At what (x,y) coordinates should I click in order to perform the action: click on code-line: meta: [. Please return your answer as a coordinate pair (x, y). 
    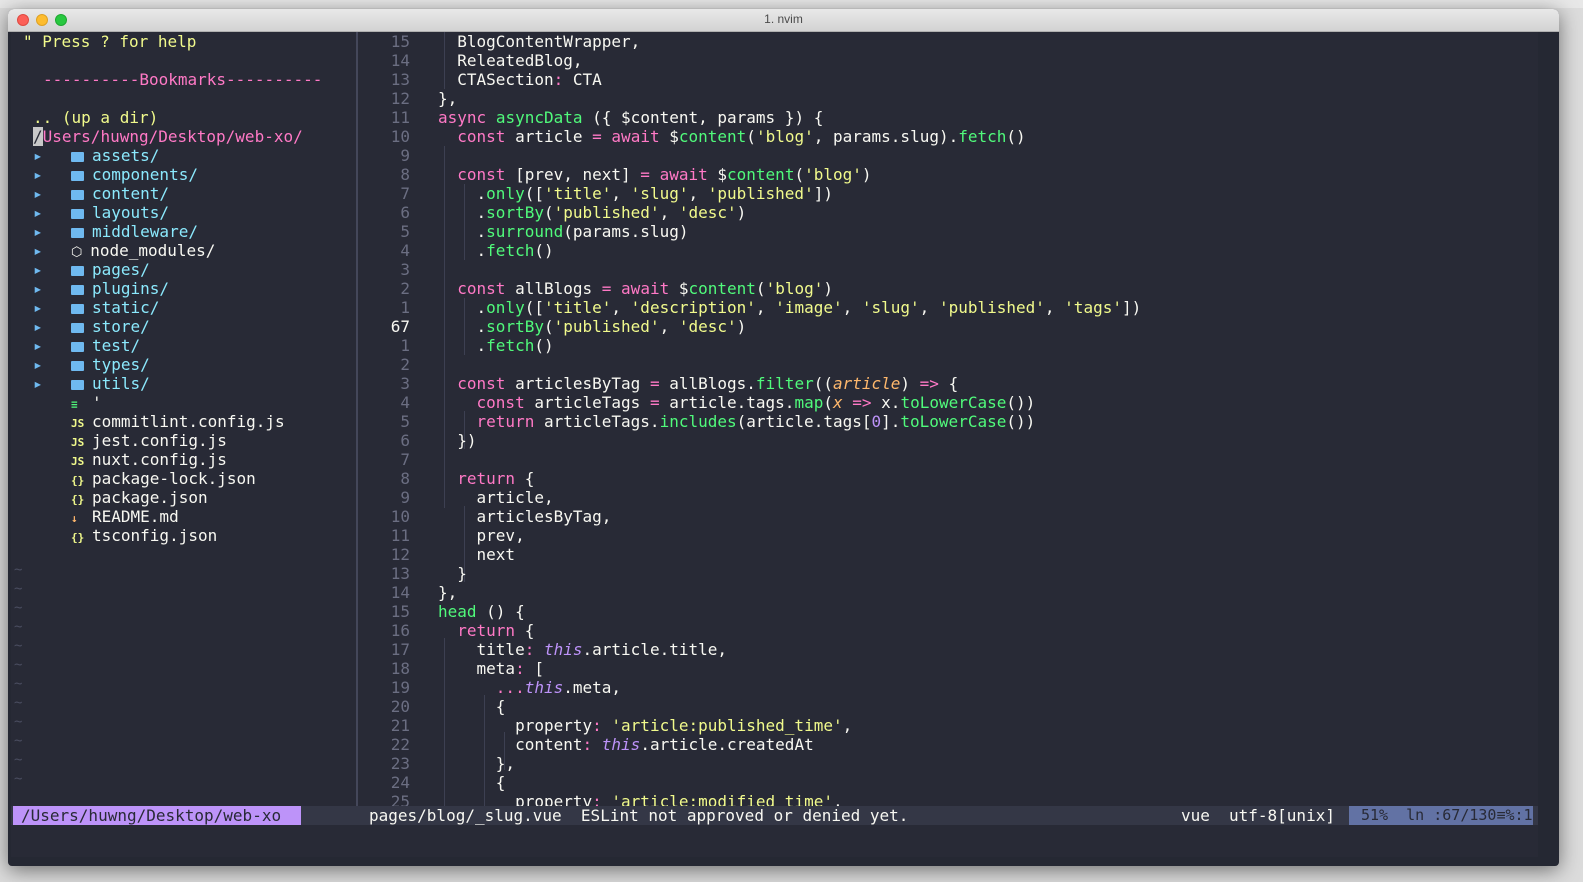
    Looking at the image, I should click on (491, 668).